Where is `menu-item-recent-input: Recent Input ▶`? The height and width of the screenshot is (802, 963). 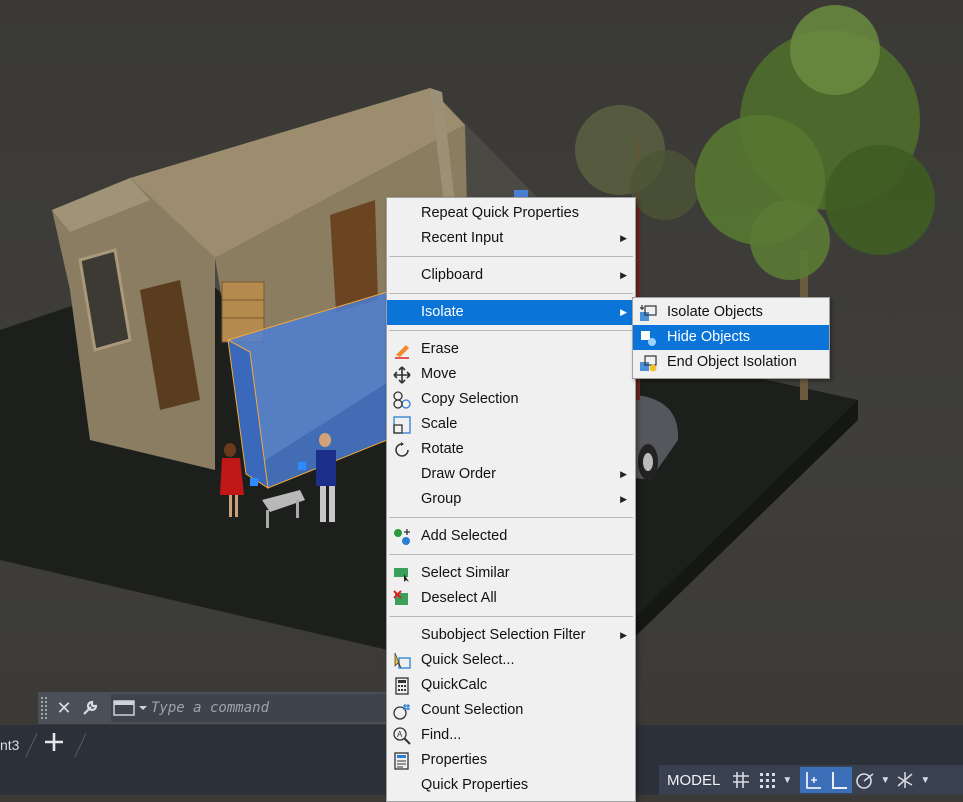 menu-item-recent-input: Recent Input ▶ is located at coordinates (511, 238).